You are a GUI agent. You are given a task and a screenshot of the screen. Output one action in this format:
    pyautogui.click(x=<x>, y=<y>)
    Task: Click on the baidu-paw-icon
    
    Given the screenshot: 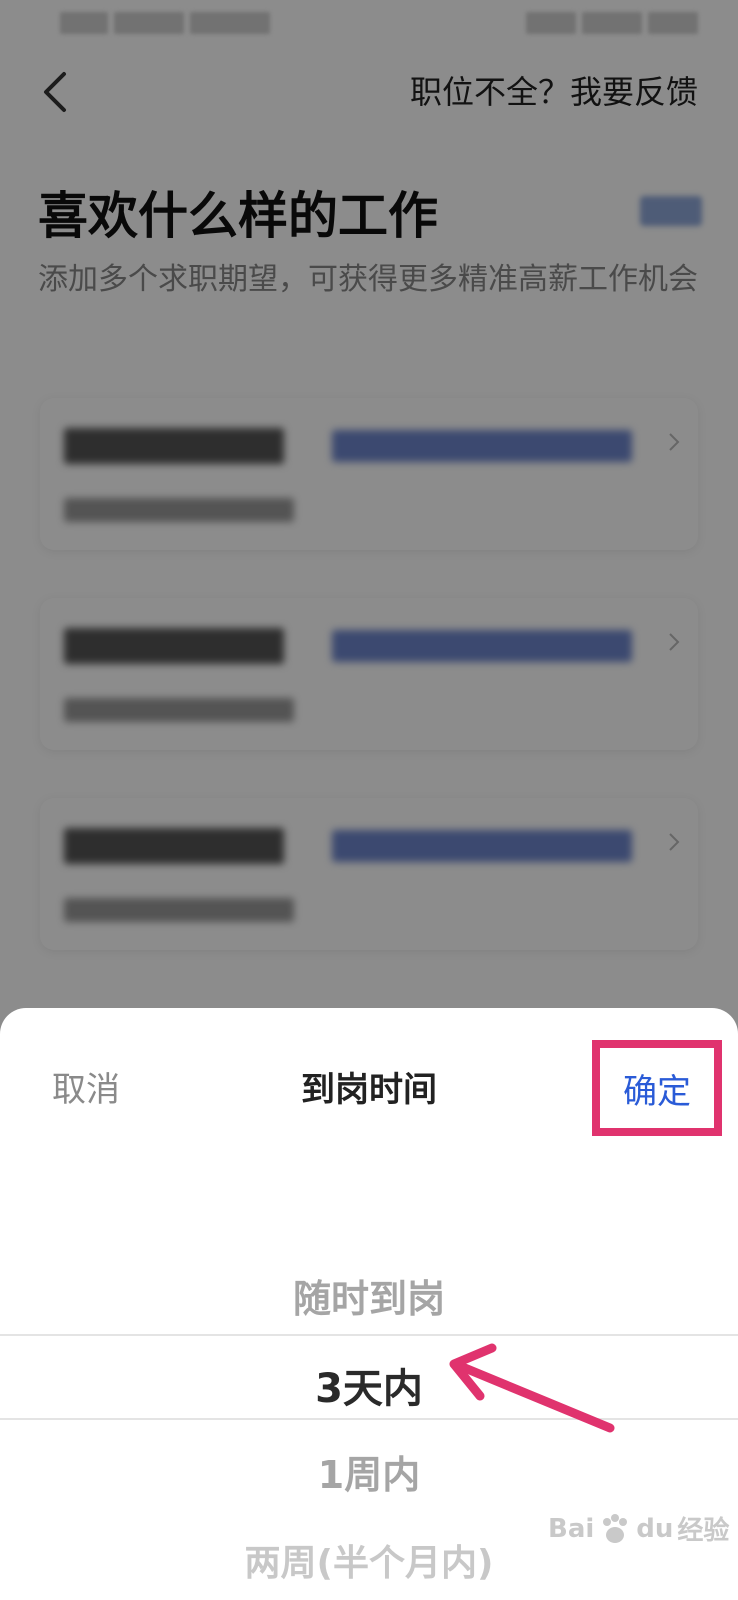 What is the action you would take?
    pyautogui.click(x=615, y=1528)
    